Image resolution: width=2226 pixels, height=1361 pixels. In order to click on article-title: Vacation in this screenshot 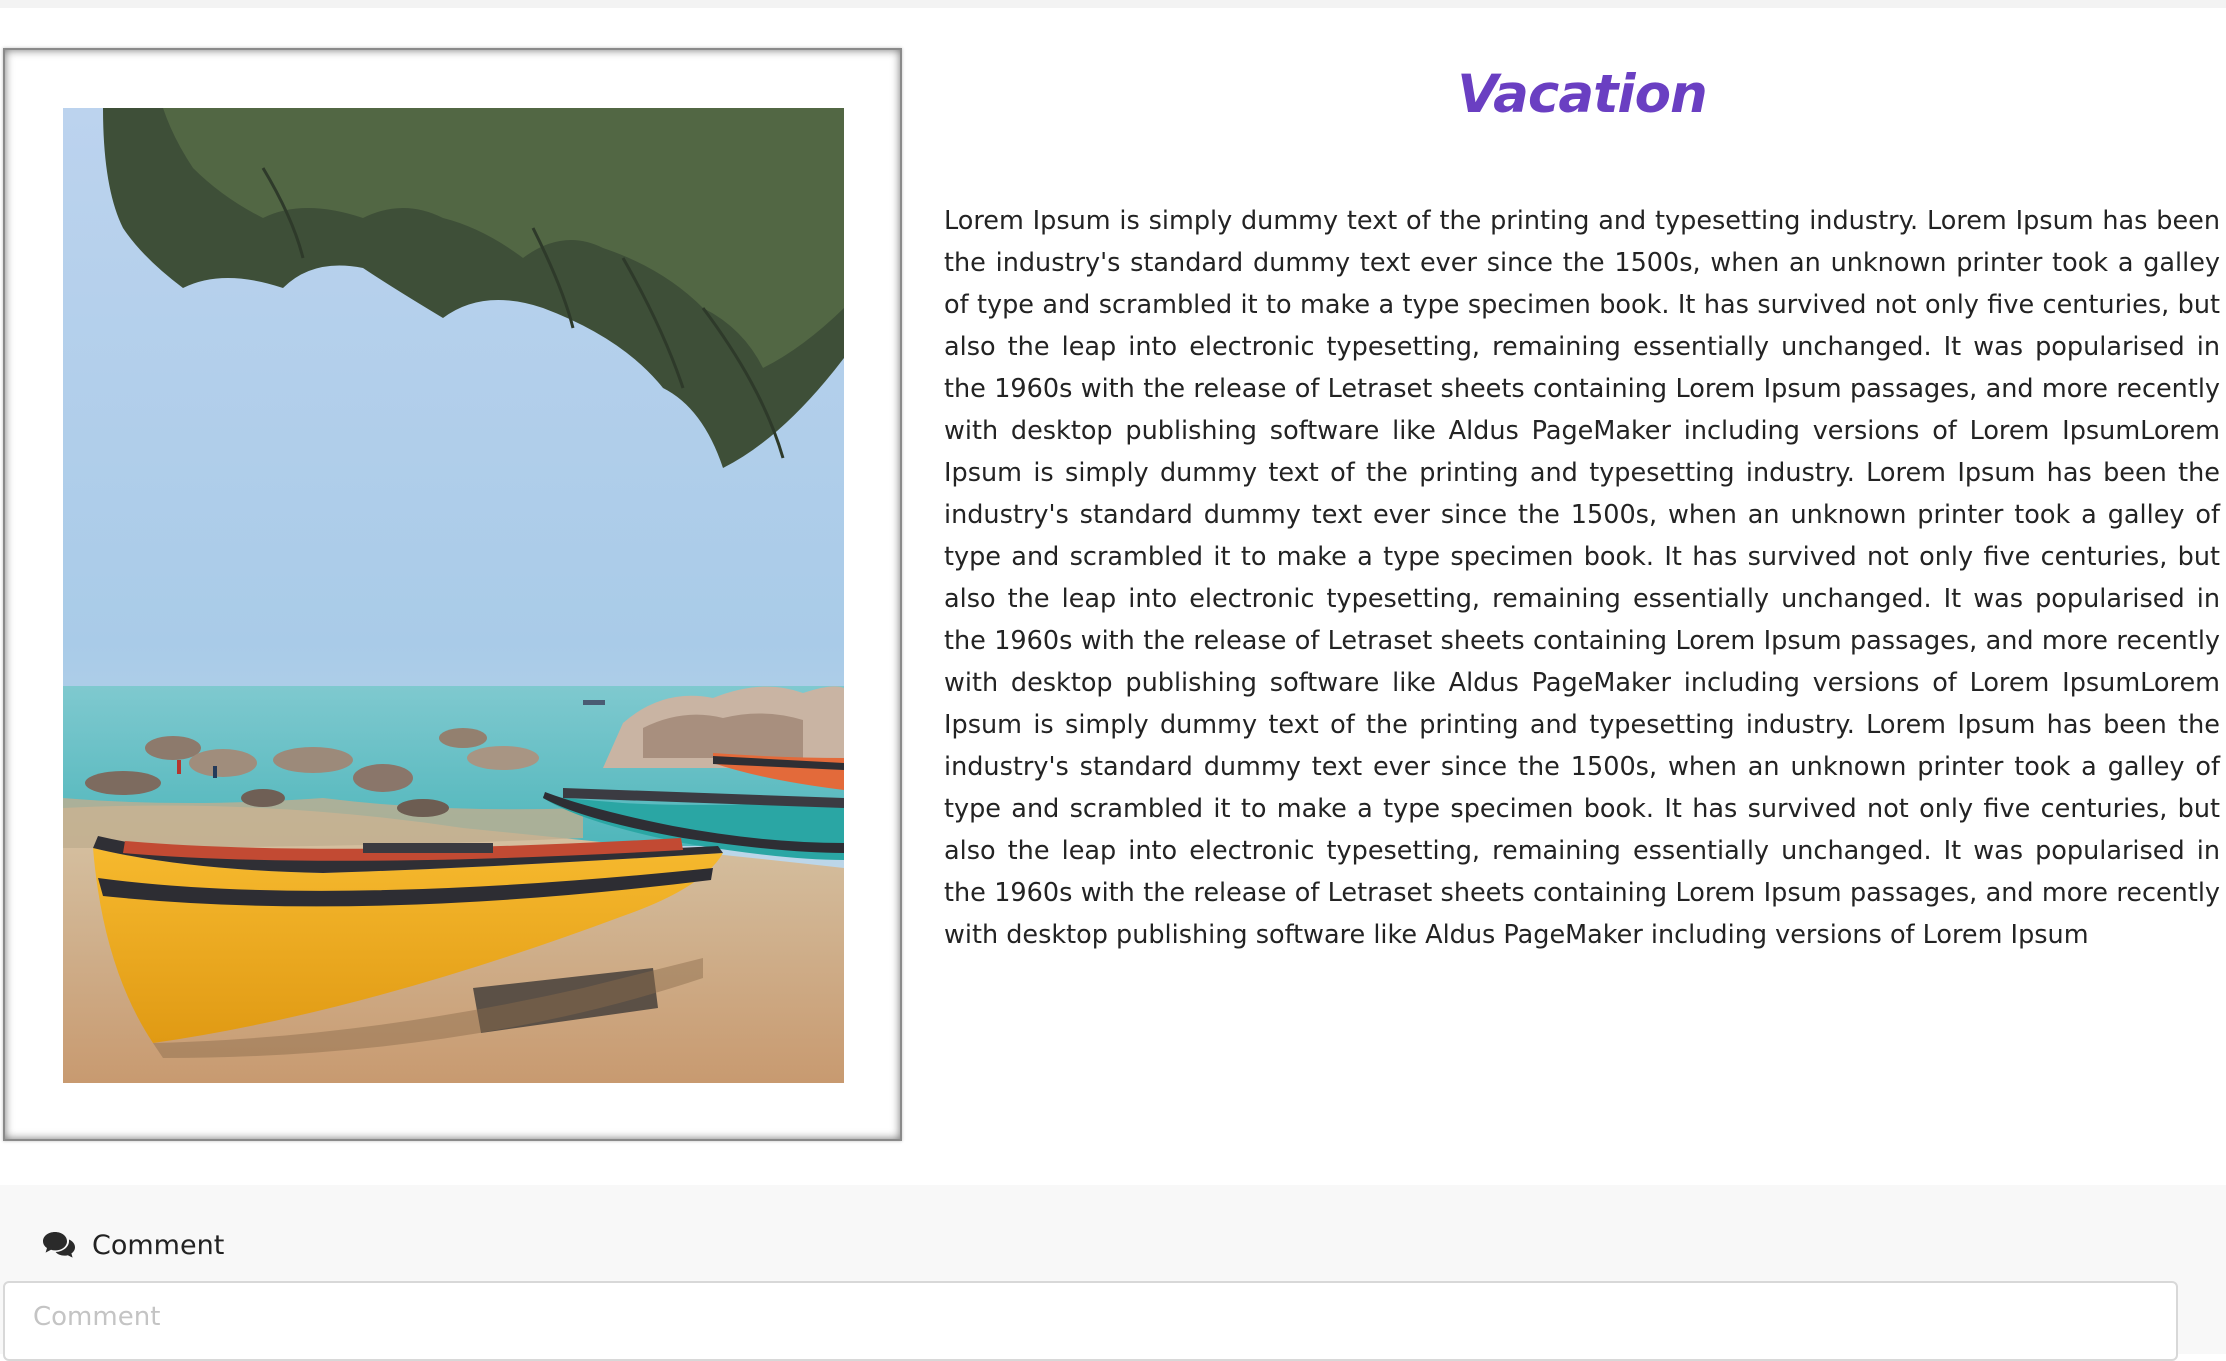, I will do `click(1582, 94)`.